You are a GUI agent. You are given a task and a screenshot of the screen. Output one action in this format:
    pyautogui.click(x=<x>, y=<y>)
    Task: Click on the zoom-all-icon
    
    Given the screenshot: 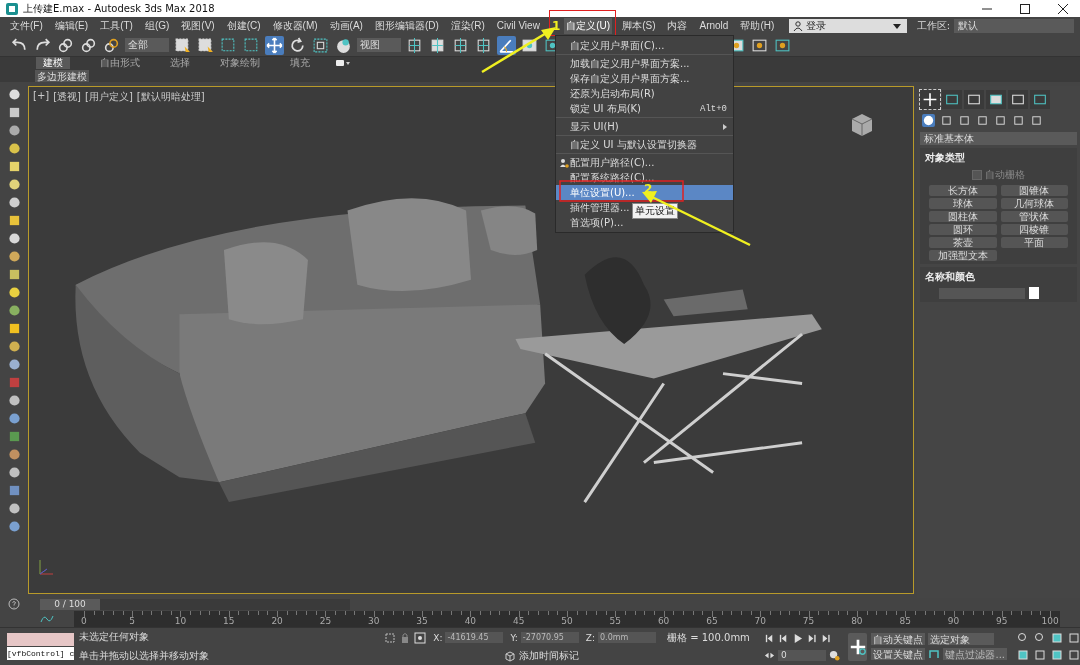 What is the action you would take?
    pyautogui.click(x=1040, y=638)
    